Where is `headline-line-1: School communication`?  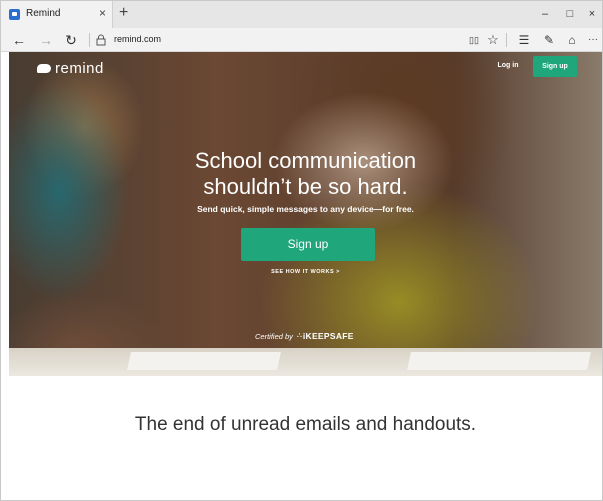
headline-line-1: School communication is located at coordinates (305, 160).